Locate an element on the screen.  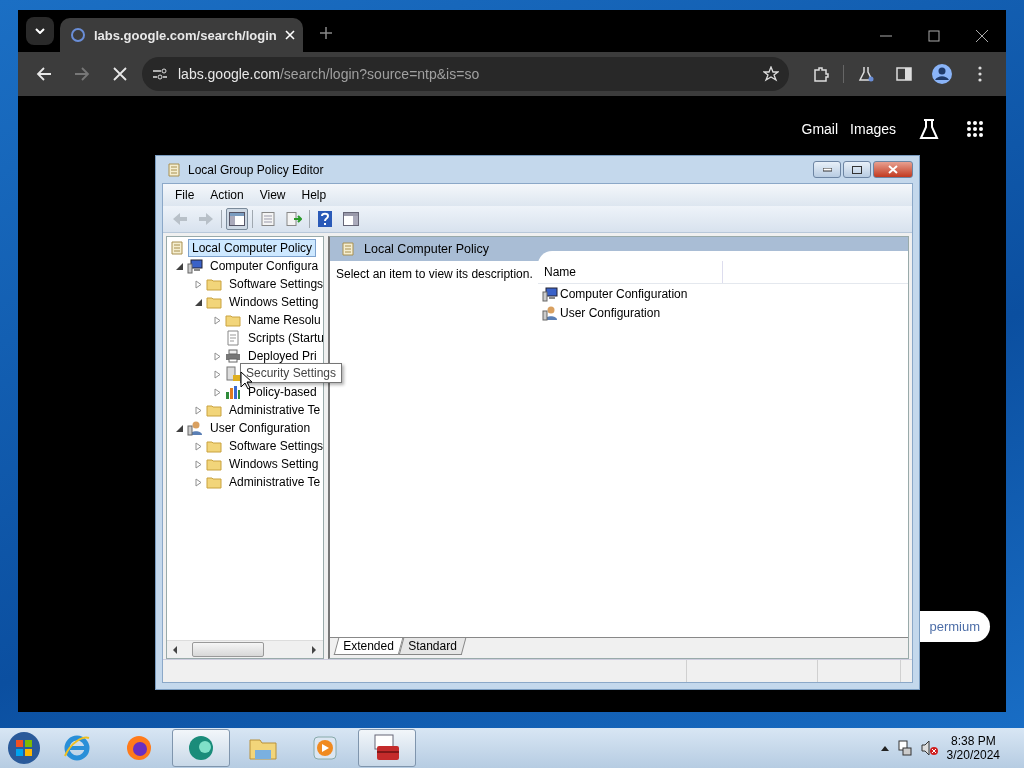
puzzle-icon is located at coordinates (821, 74).